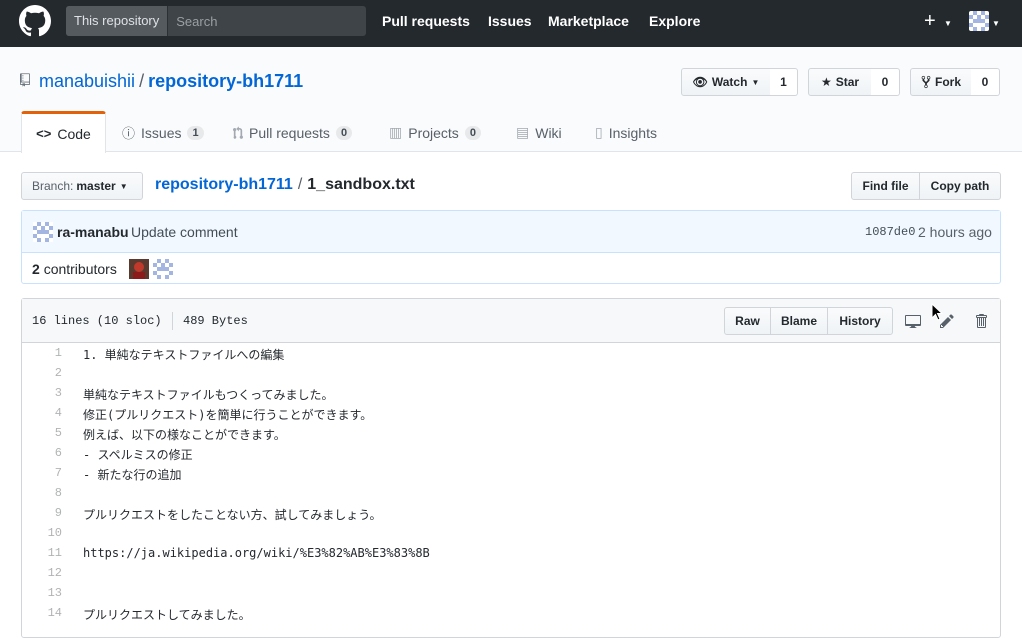 The height and width of the screenshot is (638, 1022). I want to click on plus-icon: +, so click(930, 21).